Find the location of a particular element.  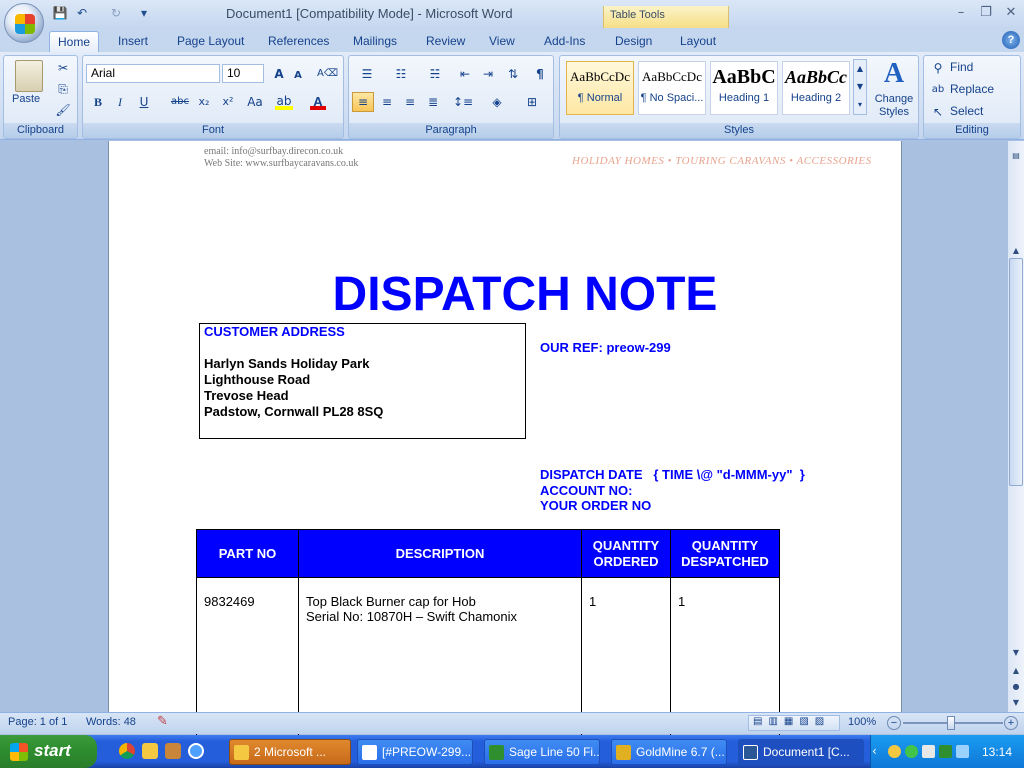

address-line: Trevose Head is located at coordinates (246, 395).